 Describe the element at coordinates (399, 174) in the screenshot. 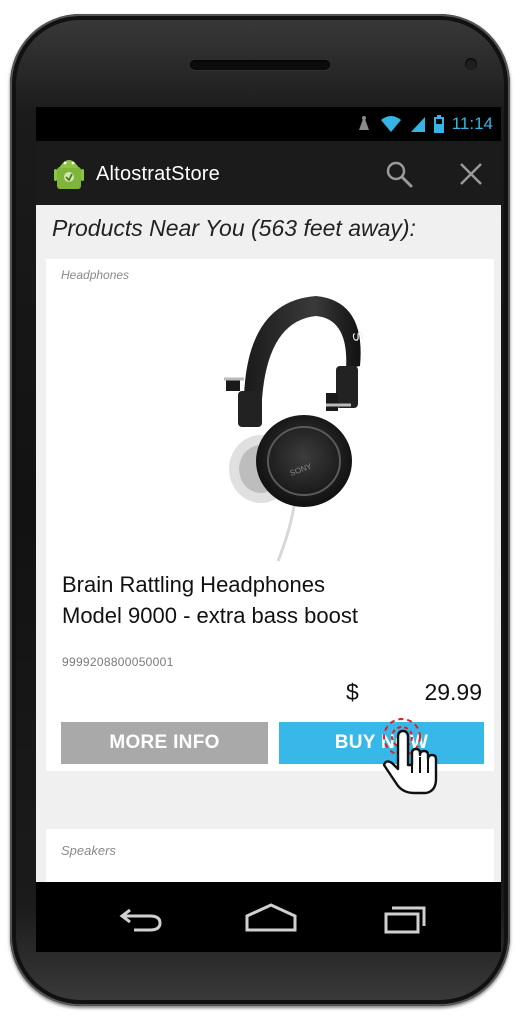

I see `search-icon` at that location.